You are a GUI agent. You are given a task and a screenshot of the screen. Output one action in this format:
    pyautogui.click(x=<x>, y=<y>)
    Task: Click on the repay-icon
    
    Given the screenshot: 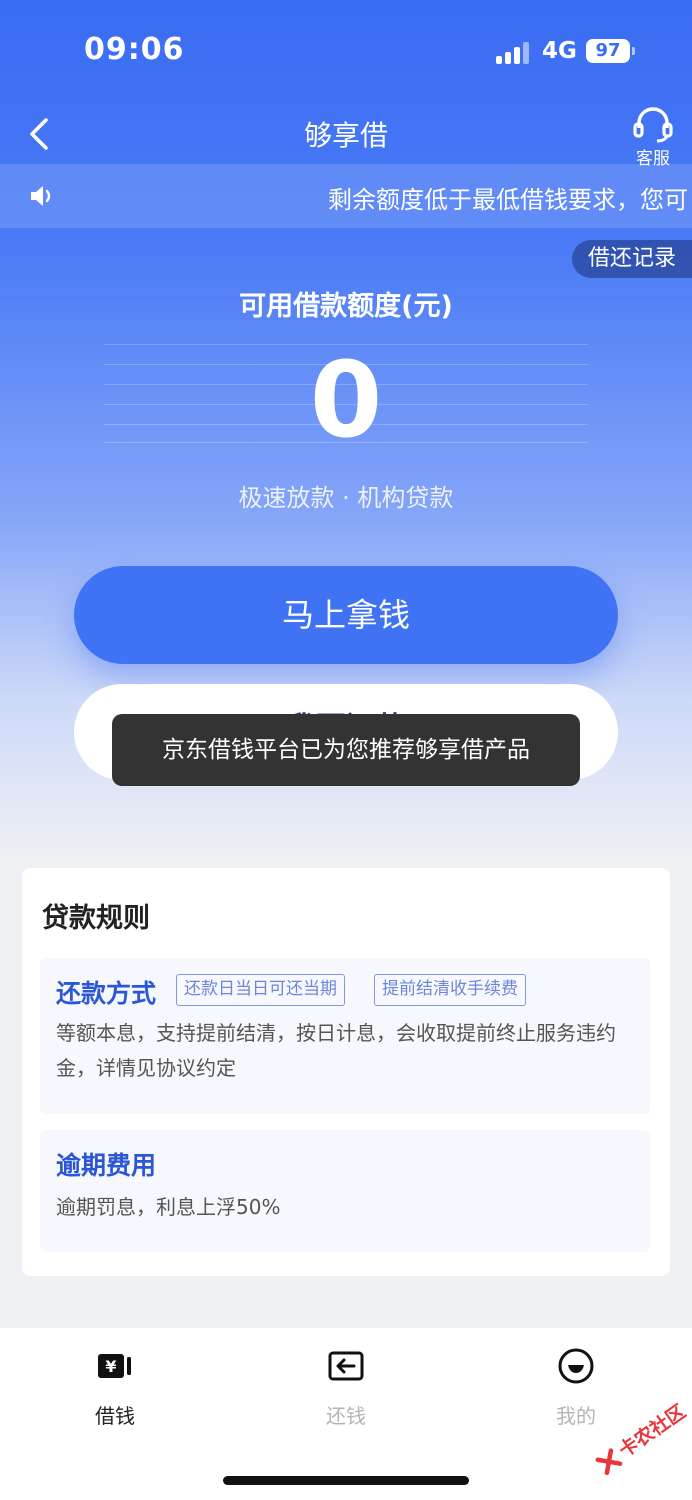 What is the action you would take?
    pyautogui.click(x=346, y=1366)
    